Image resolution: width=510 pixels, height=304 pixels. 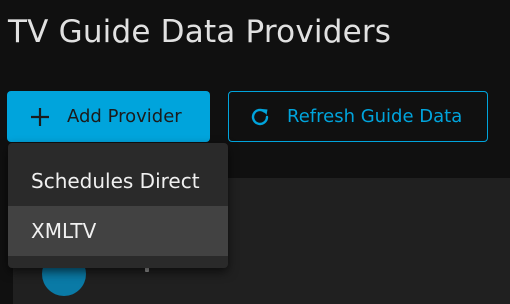 What do you see at coordinates (200, 32) in the screenshot?
I see `page-title: TV Guide Data Providers` at bounding box center [200, 32].